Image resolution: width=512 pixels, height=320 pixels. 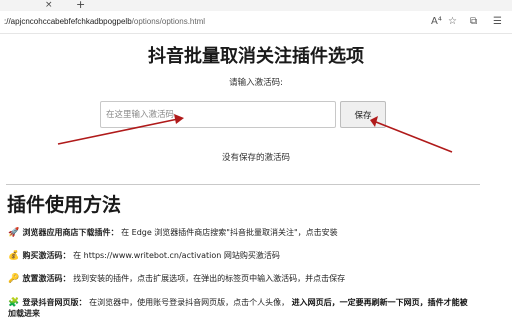 I want to click on left-arrow-icon, so click(x=120, y=129).